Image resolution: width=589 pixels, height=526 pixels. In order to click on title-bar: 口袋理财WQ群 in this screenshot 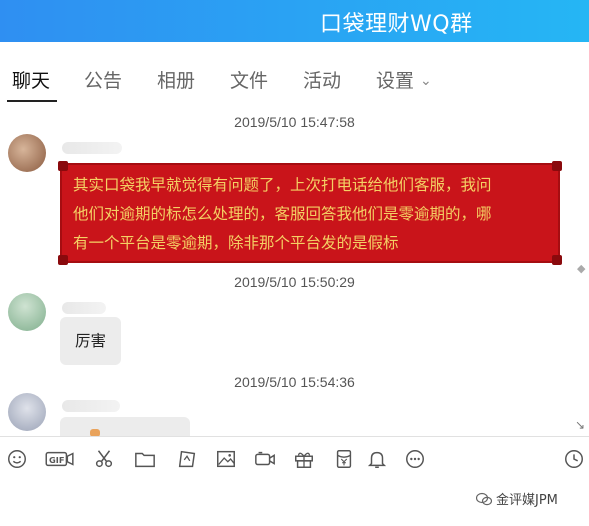, I will do `click(294, 21)`.